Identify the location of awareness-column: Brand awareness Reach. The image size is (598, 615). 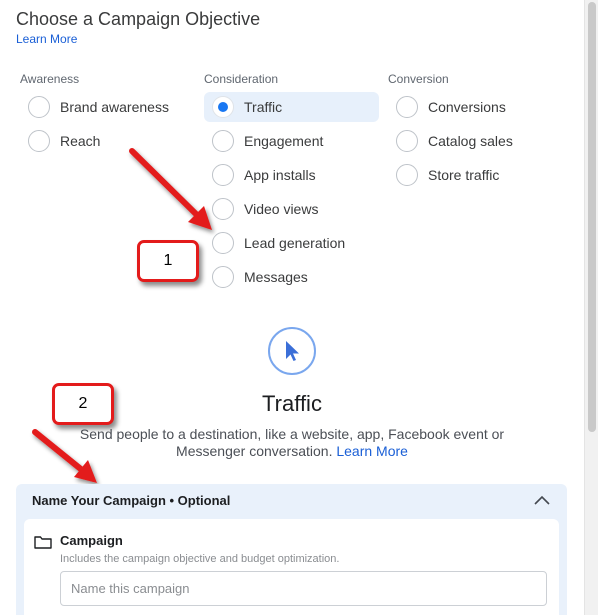
(106, 126).